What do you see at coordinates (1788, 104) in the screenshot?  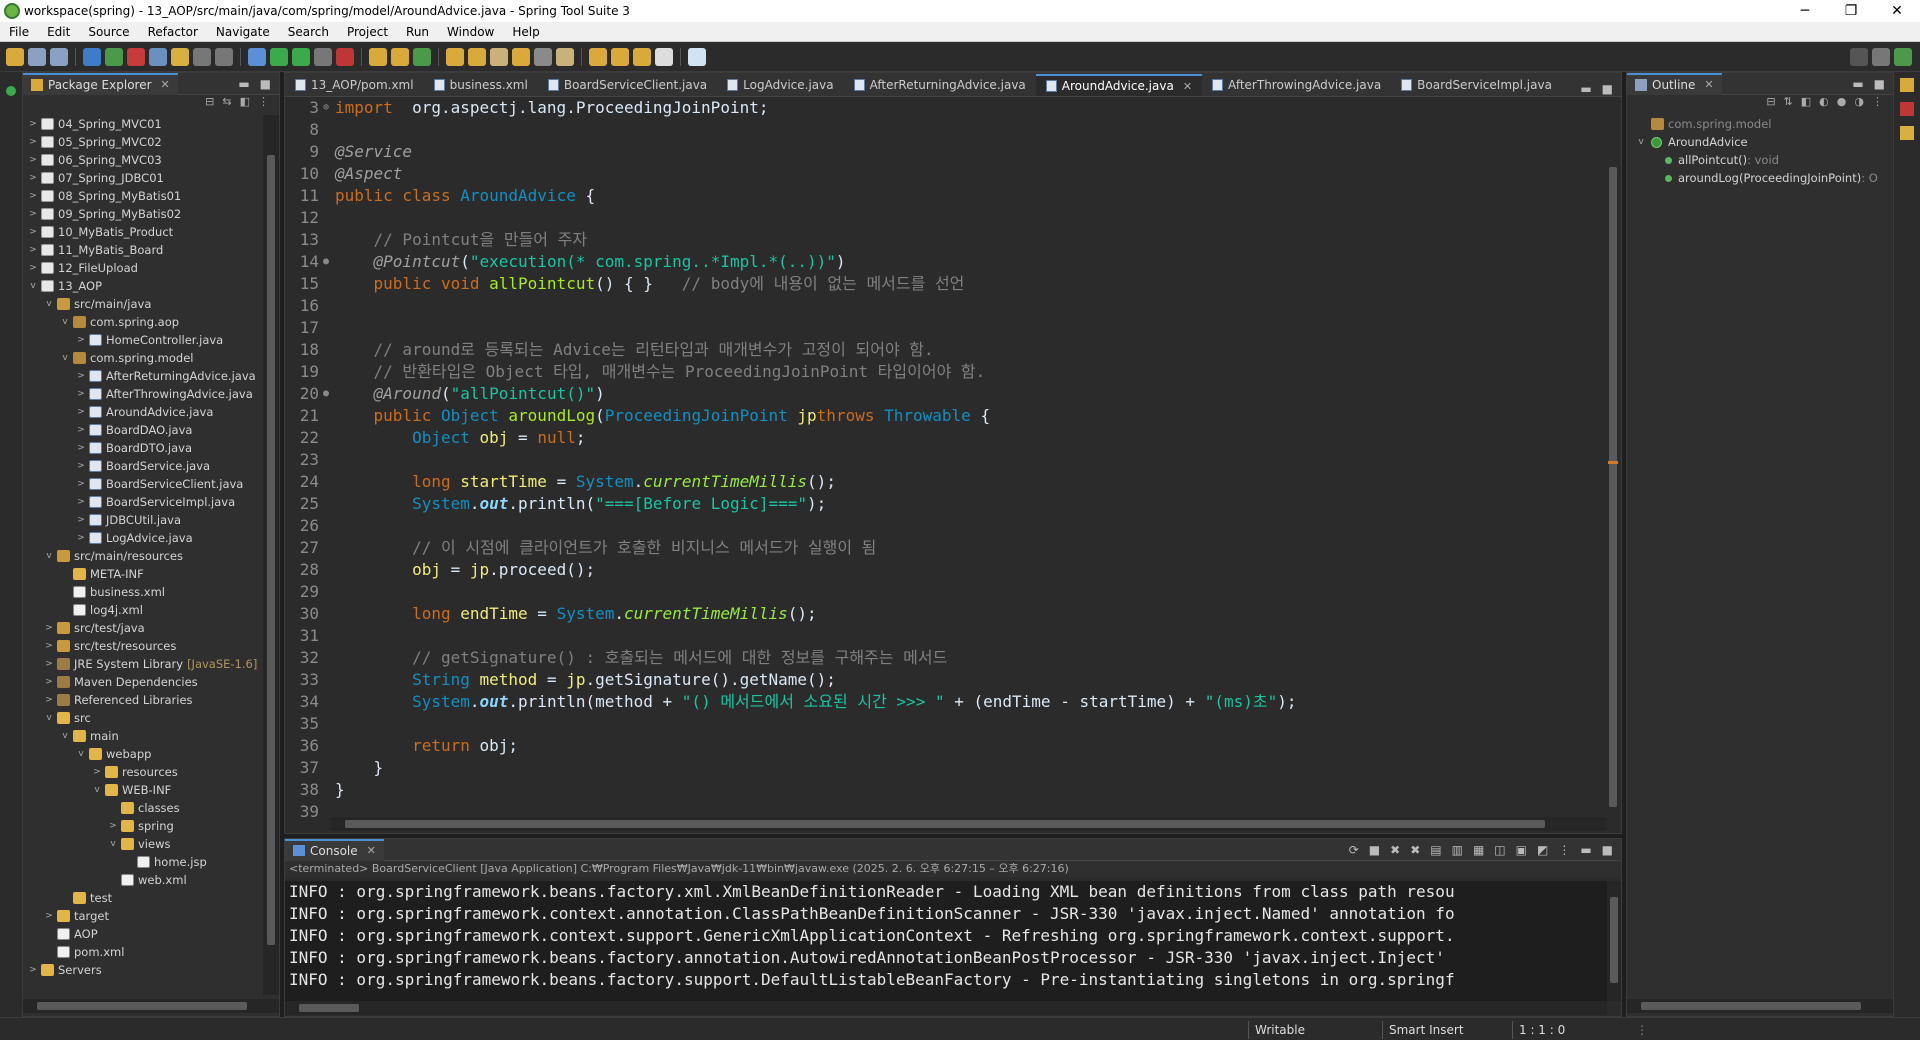 I see `sort-icon: ⇅` at bounding box center [1788, 104].